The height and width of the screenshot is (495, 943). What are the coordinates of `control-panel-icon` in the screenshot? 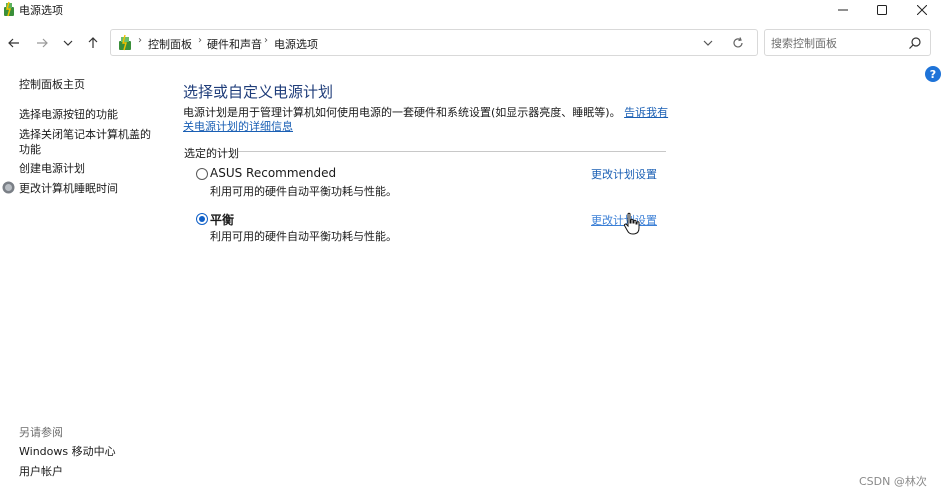 It's located at (125, 42).